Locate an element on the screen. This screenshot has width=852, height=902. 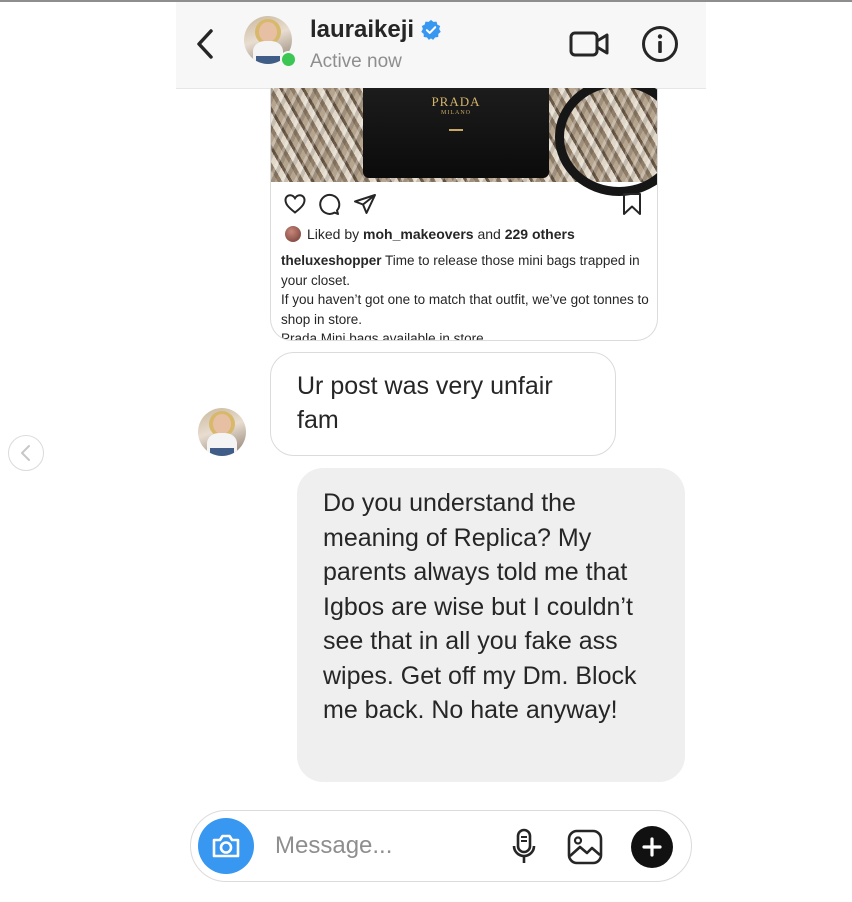
like-button is located at coordinates (295, 204).